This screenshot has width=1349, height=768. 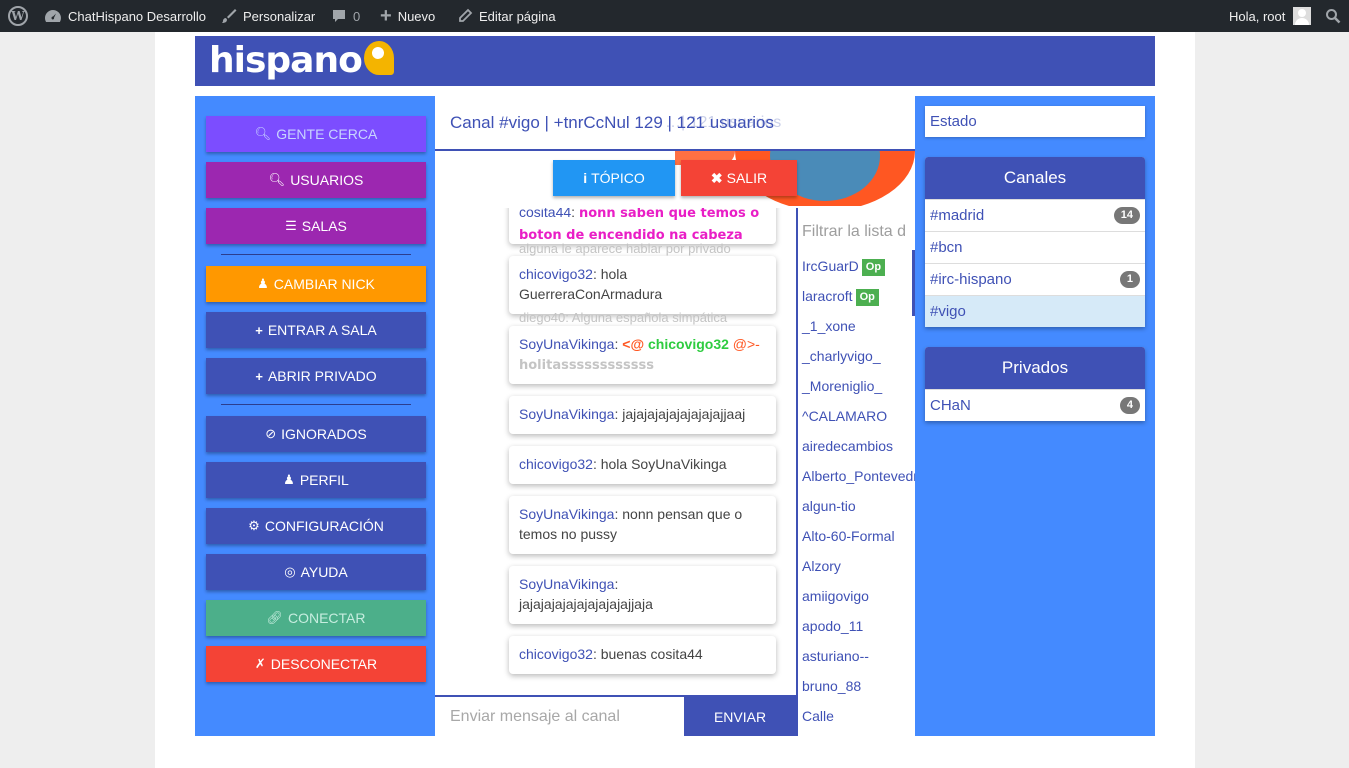 What do you see at coordinates (316, 376) in the screenshot?
I see `abrir-privado-button: + ABRIR PRIVADO` at bounding box center [316, 376].